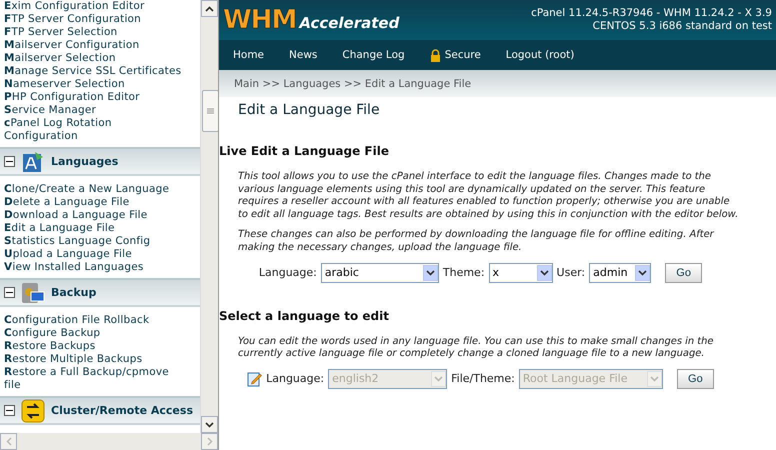 The width and height of the screenshot is (776, 450). Describe the element at coordinates (497, 83) in the screenshot. I see `breadcrumb: Main >> Languages >> Edit a Language File` at that location.